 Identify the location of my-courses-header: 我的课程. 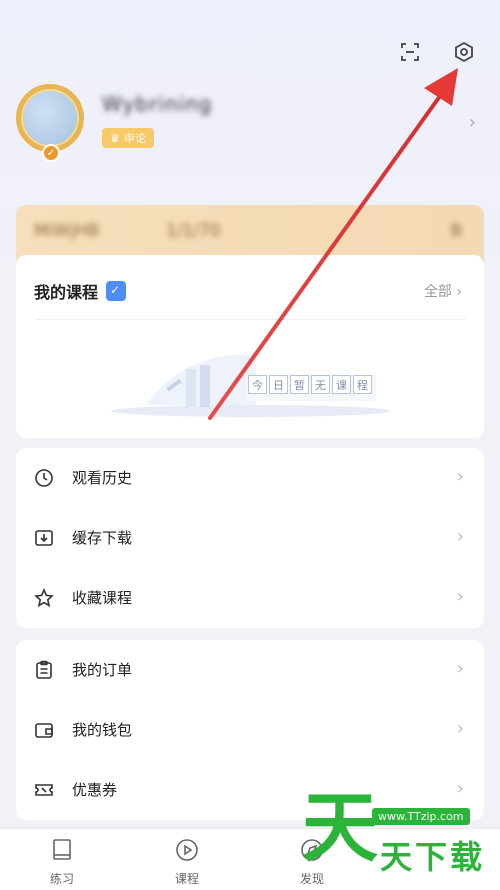
(80, 291).